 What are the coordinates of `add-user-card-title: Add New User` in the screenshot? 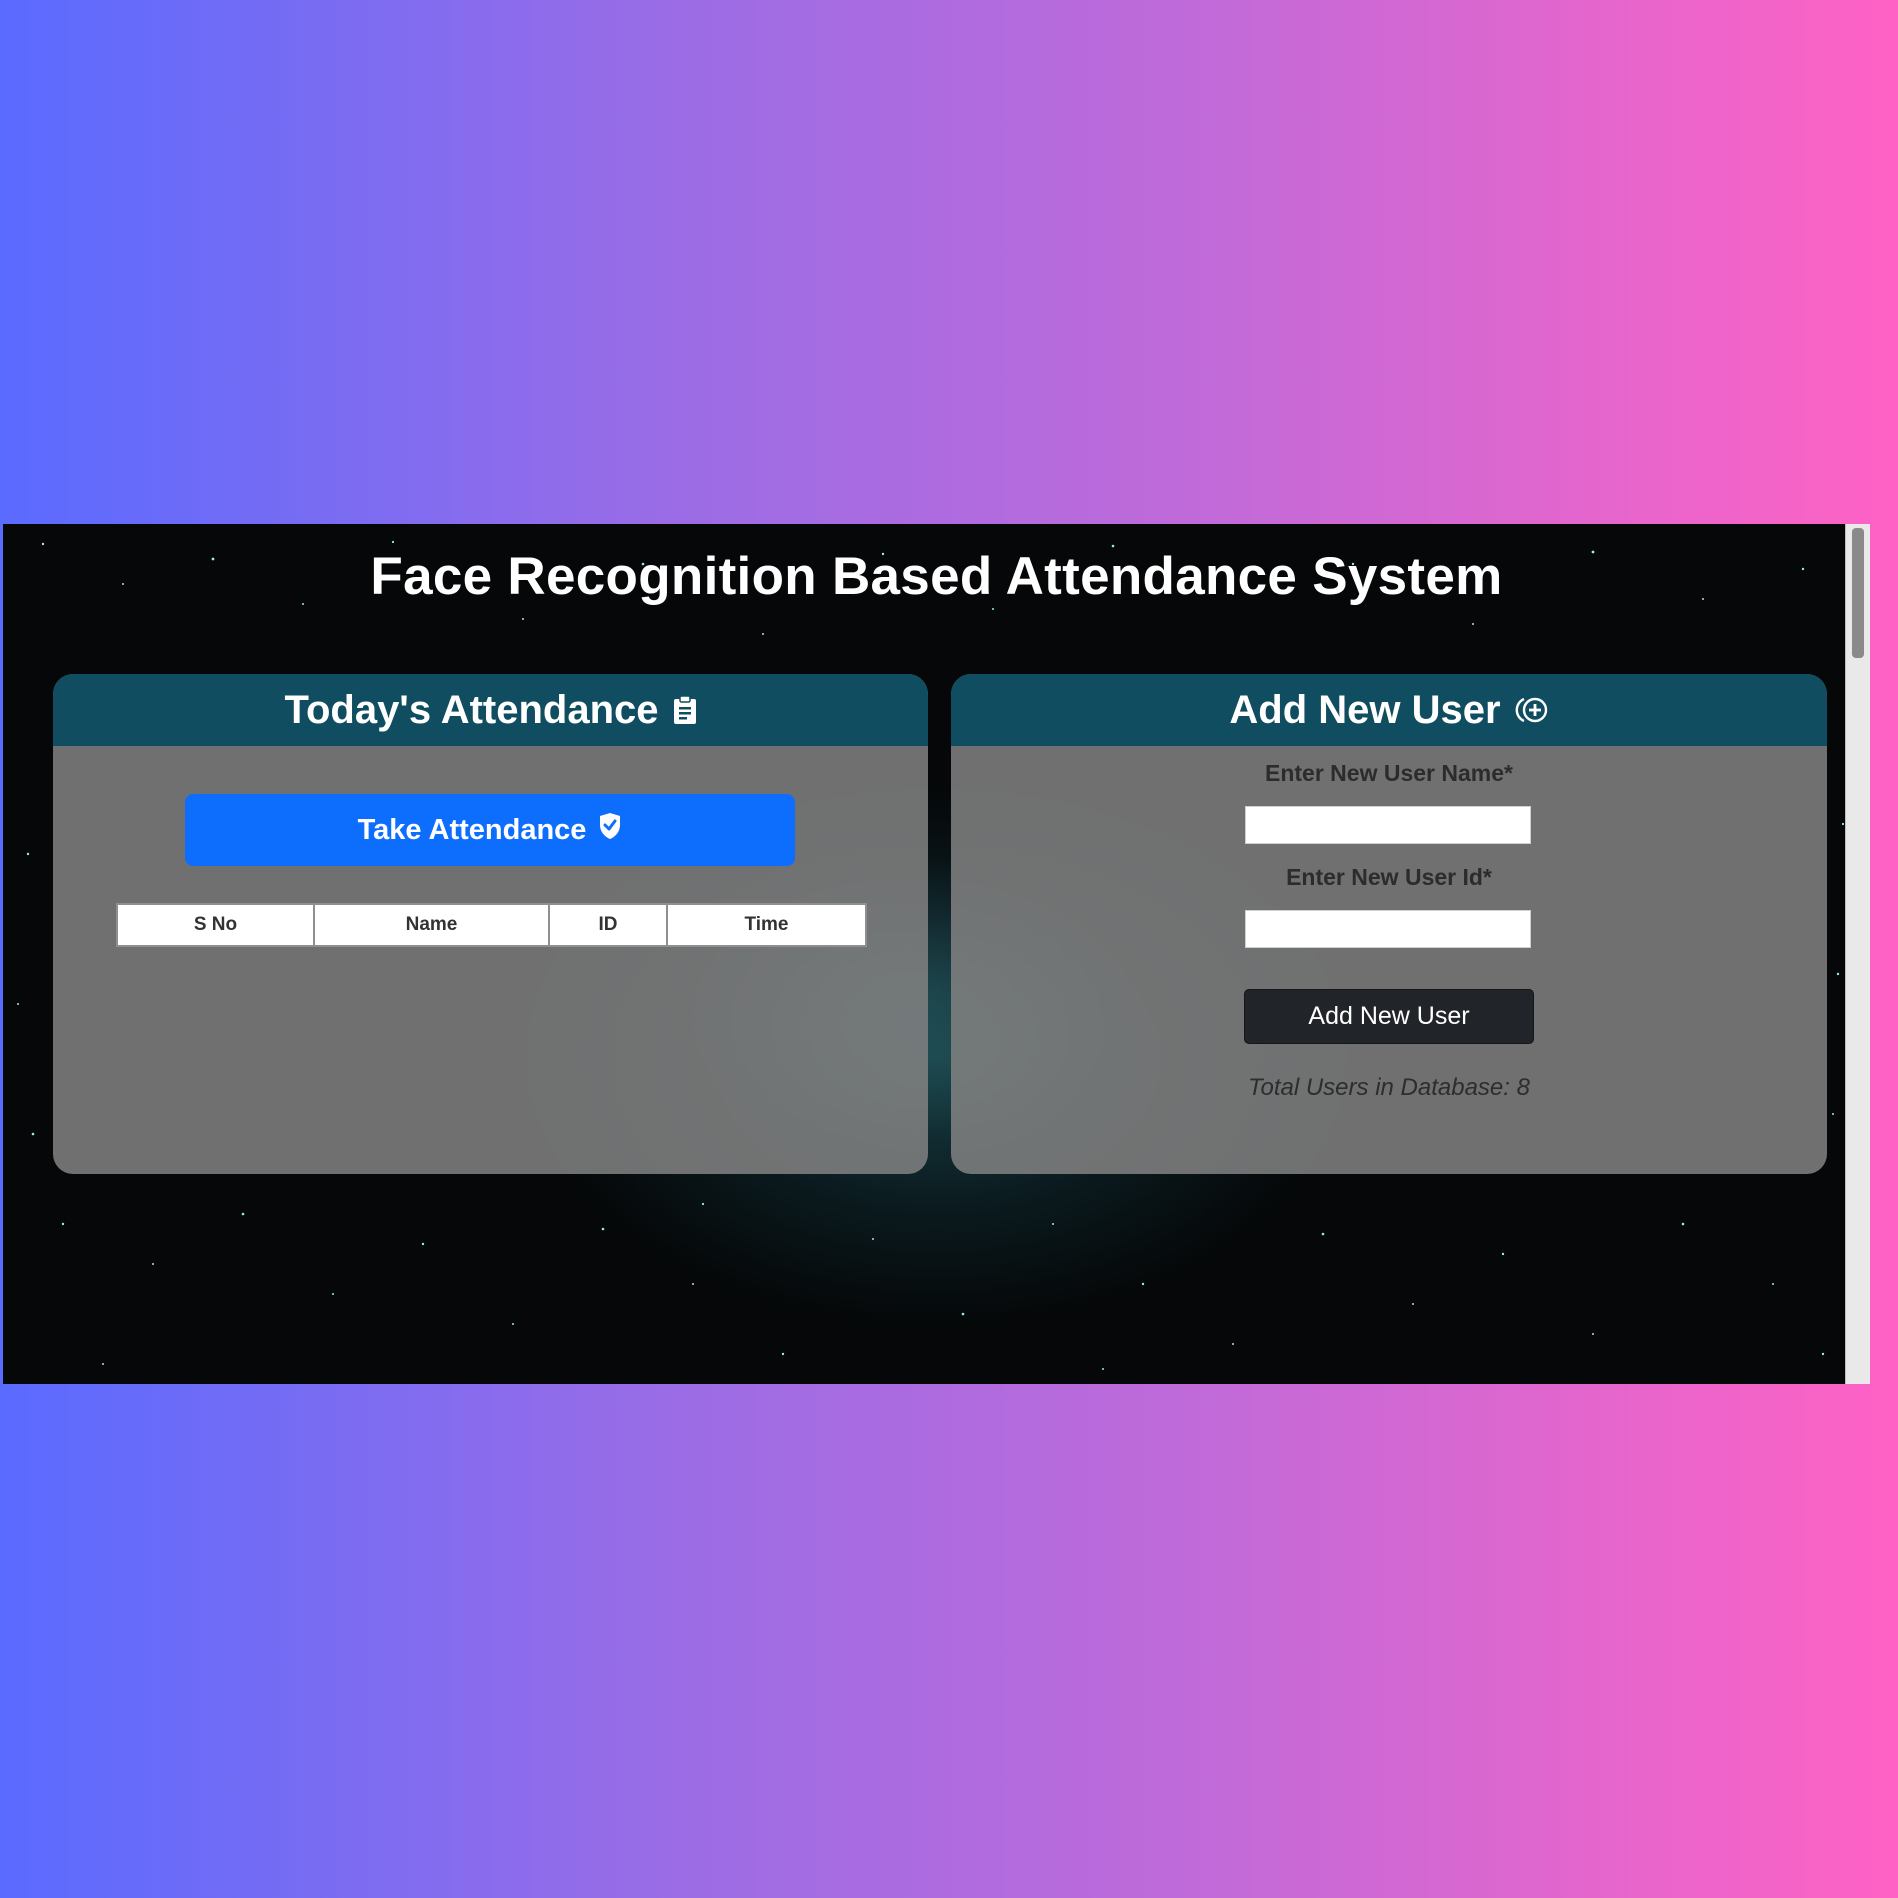 It's located at (1365, 709).